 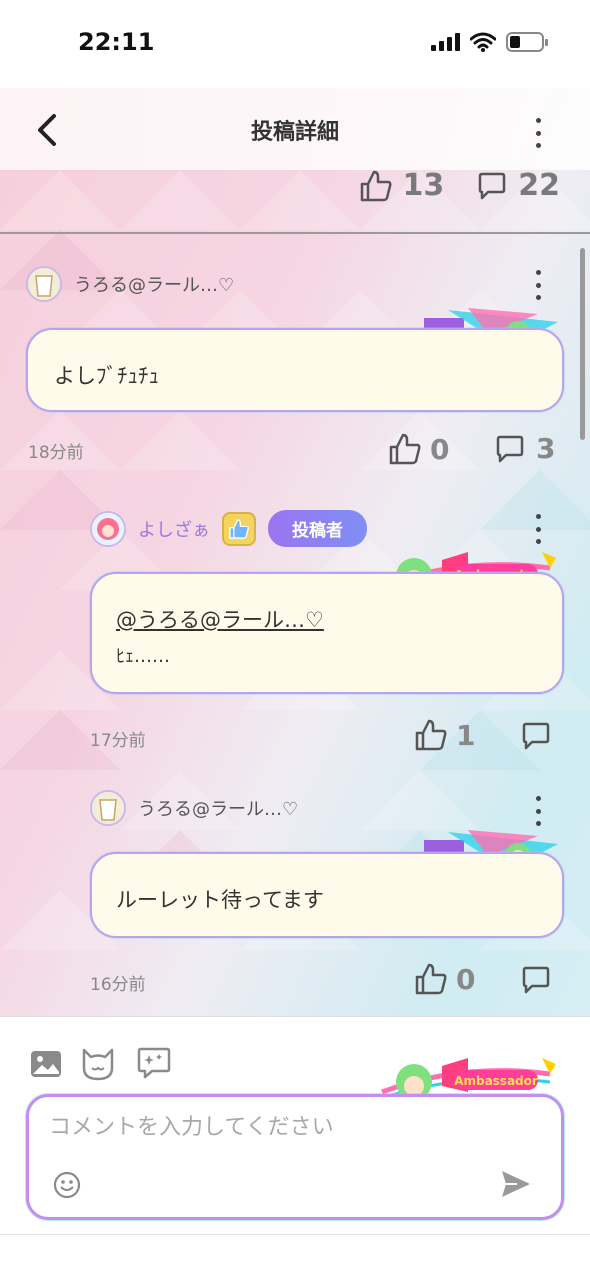 What do you see at coordinates (527, 42) in the screenshot?
I see `battery-icon` at bounding box center [527, 42].